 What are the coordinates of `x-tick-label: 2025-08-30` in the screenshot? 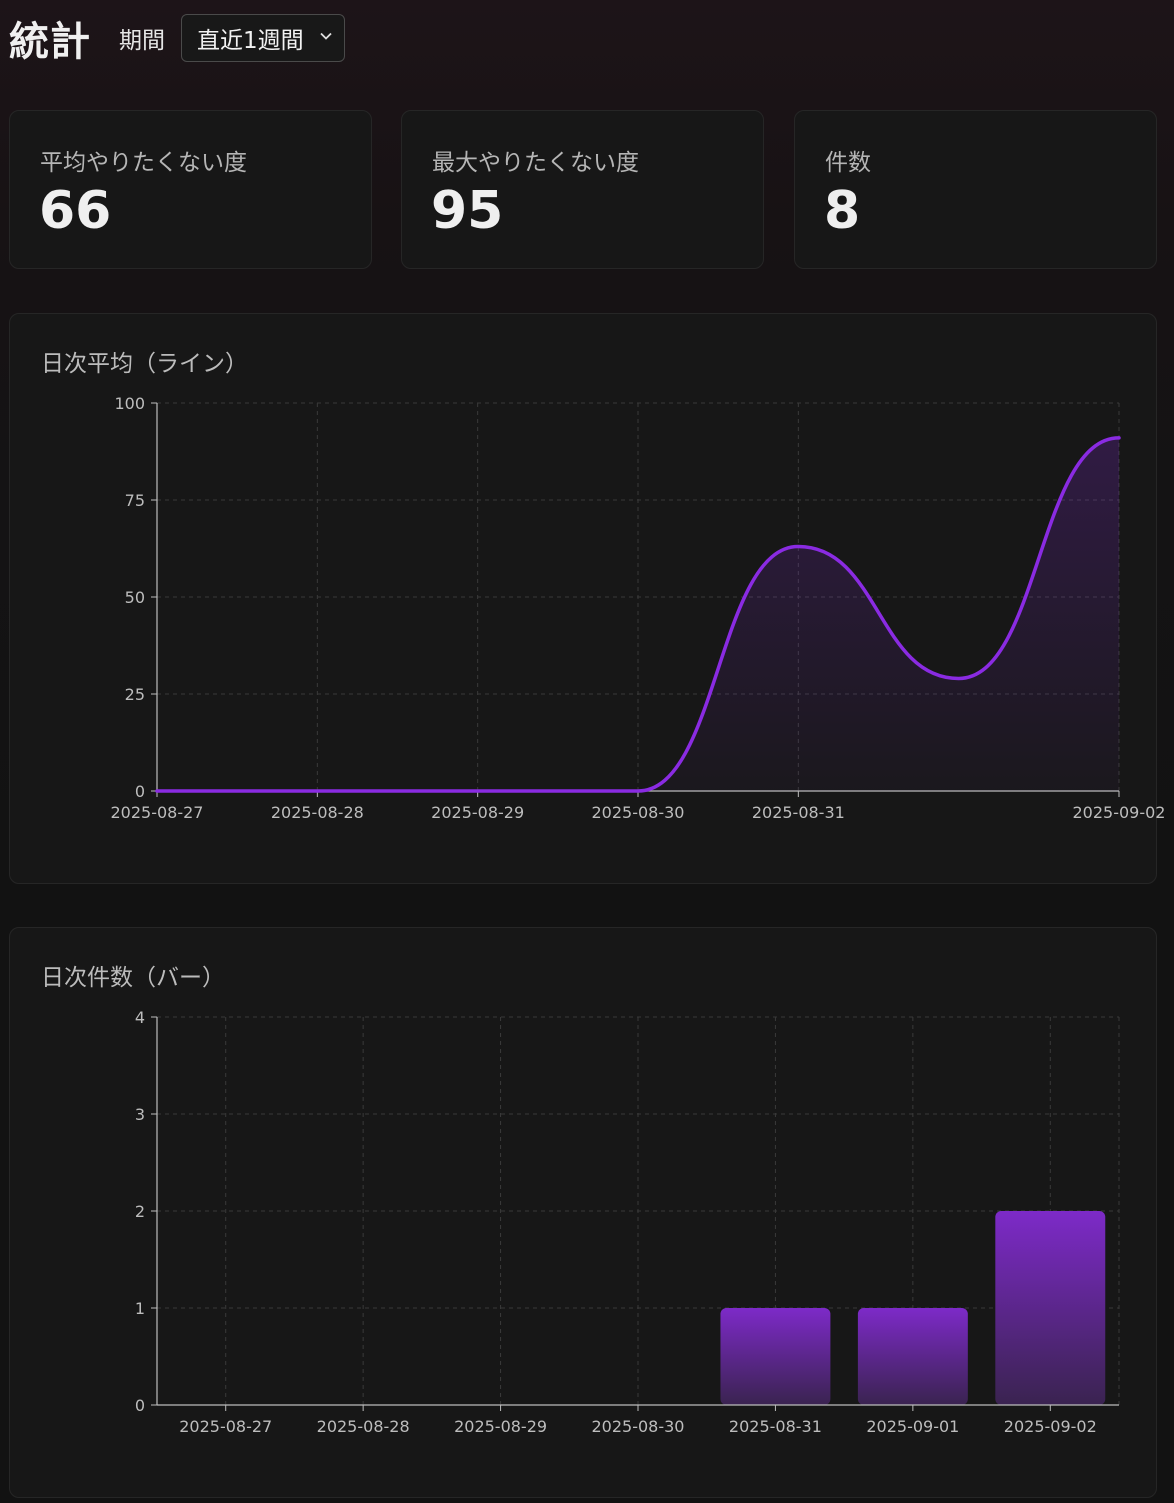 It's located at (638, 1426).